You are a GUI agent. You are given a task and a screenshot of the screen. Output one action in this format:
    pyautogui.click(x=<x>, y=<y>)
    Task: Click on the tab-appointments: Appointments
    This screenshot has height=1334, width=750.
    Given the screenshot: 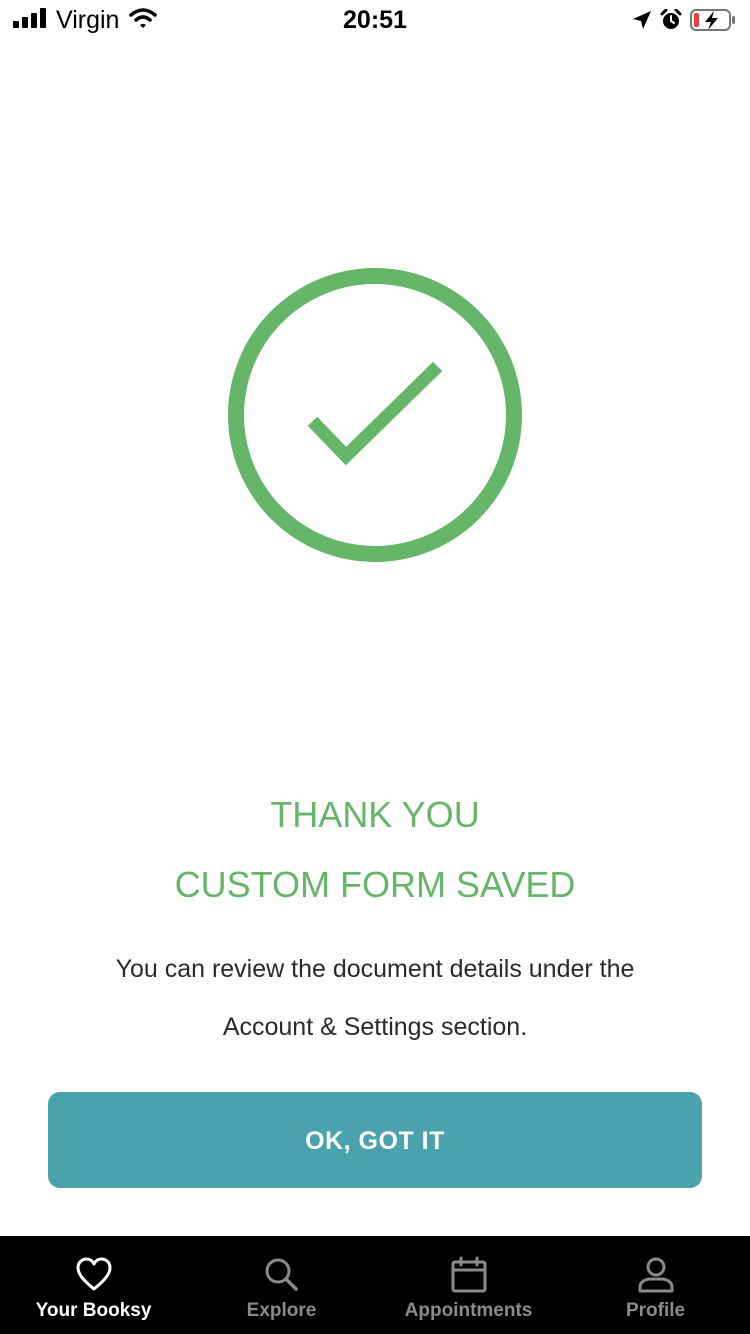 What is the action you would take?
    pyautogui.click(x=468, y=1285)
    